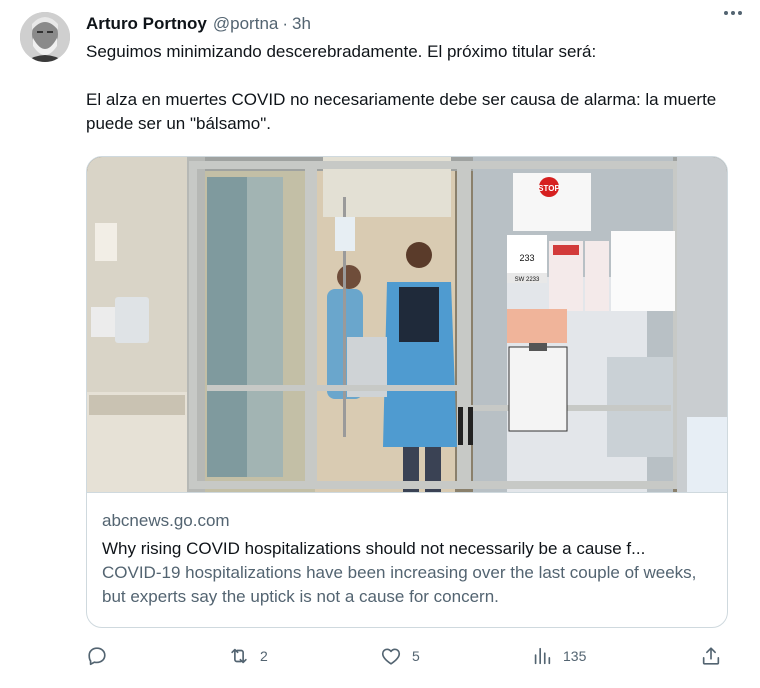 The width and height of the screenshot is (760, 688). What do you see at coordinates (558, 656) in the screenshot?
I see `views-button: 135` at bounding box center [558, 656].